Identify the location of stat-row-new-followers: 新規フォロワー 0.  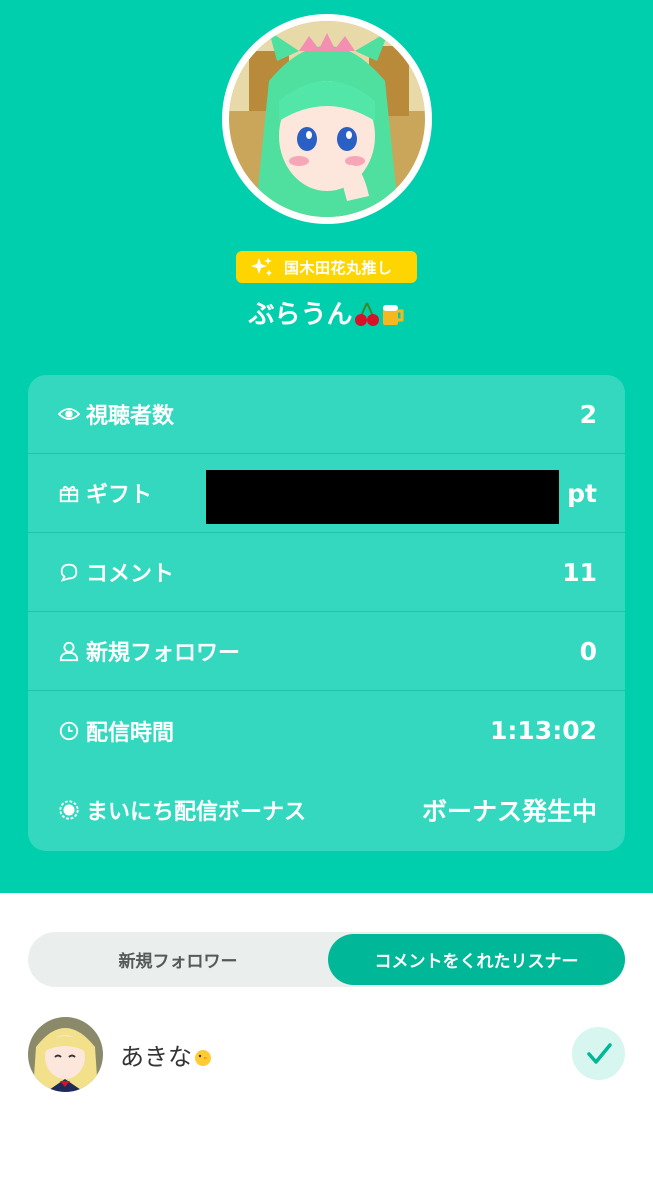
(326, 651).